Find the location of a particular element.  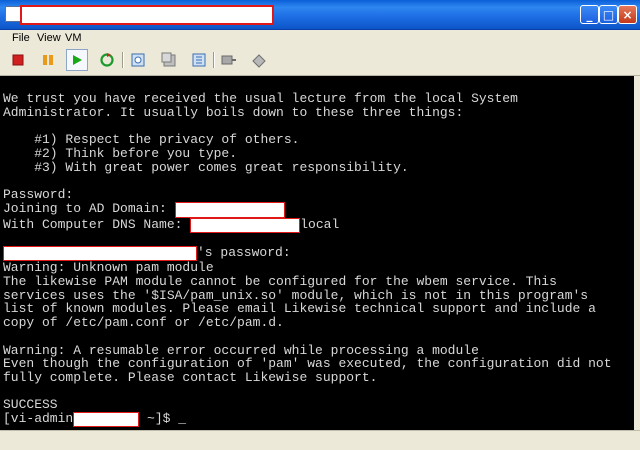

console-line: [vi-admin is located at coordinates (38, 419).